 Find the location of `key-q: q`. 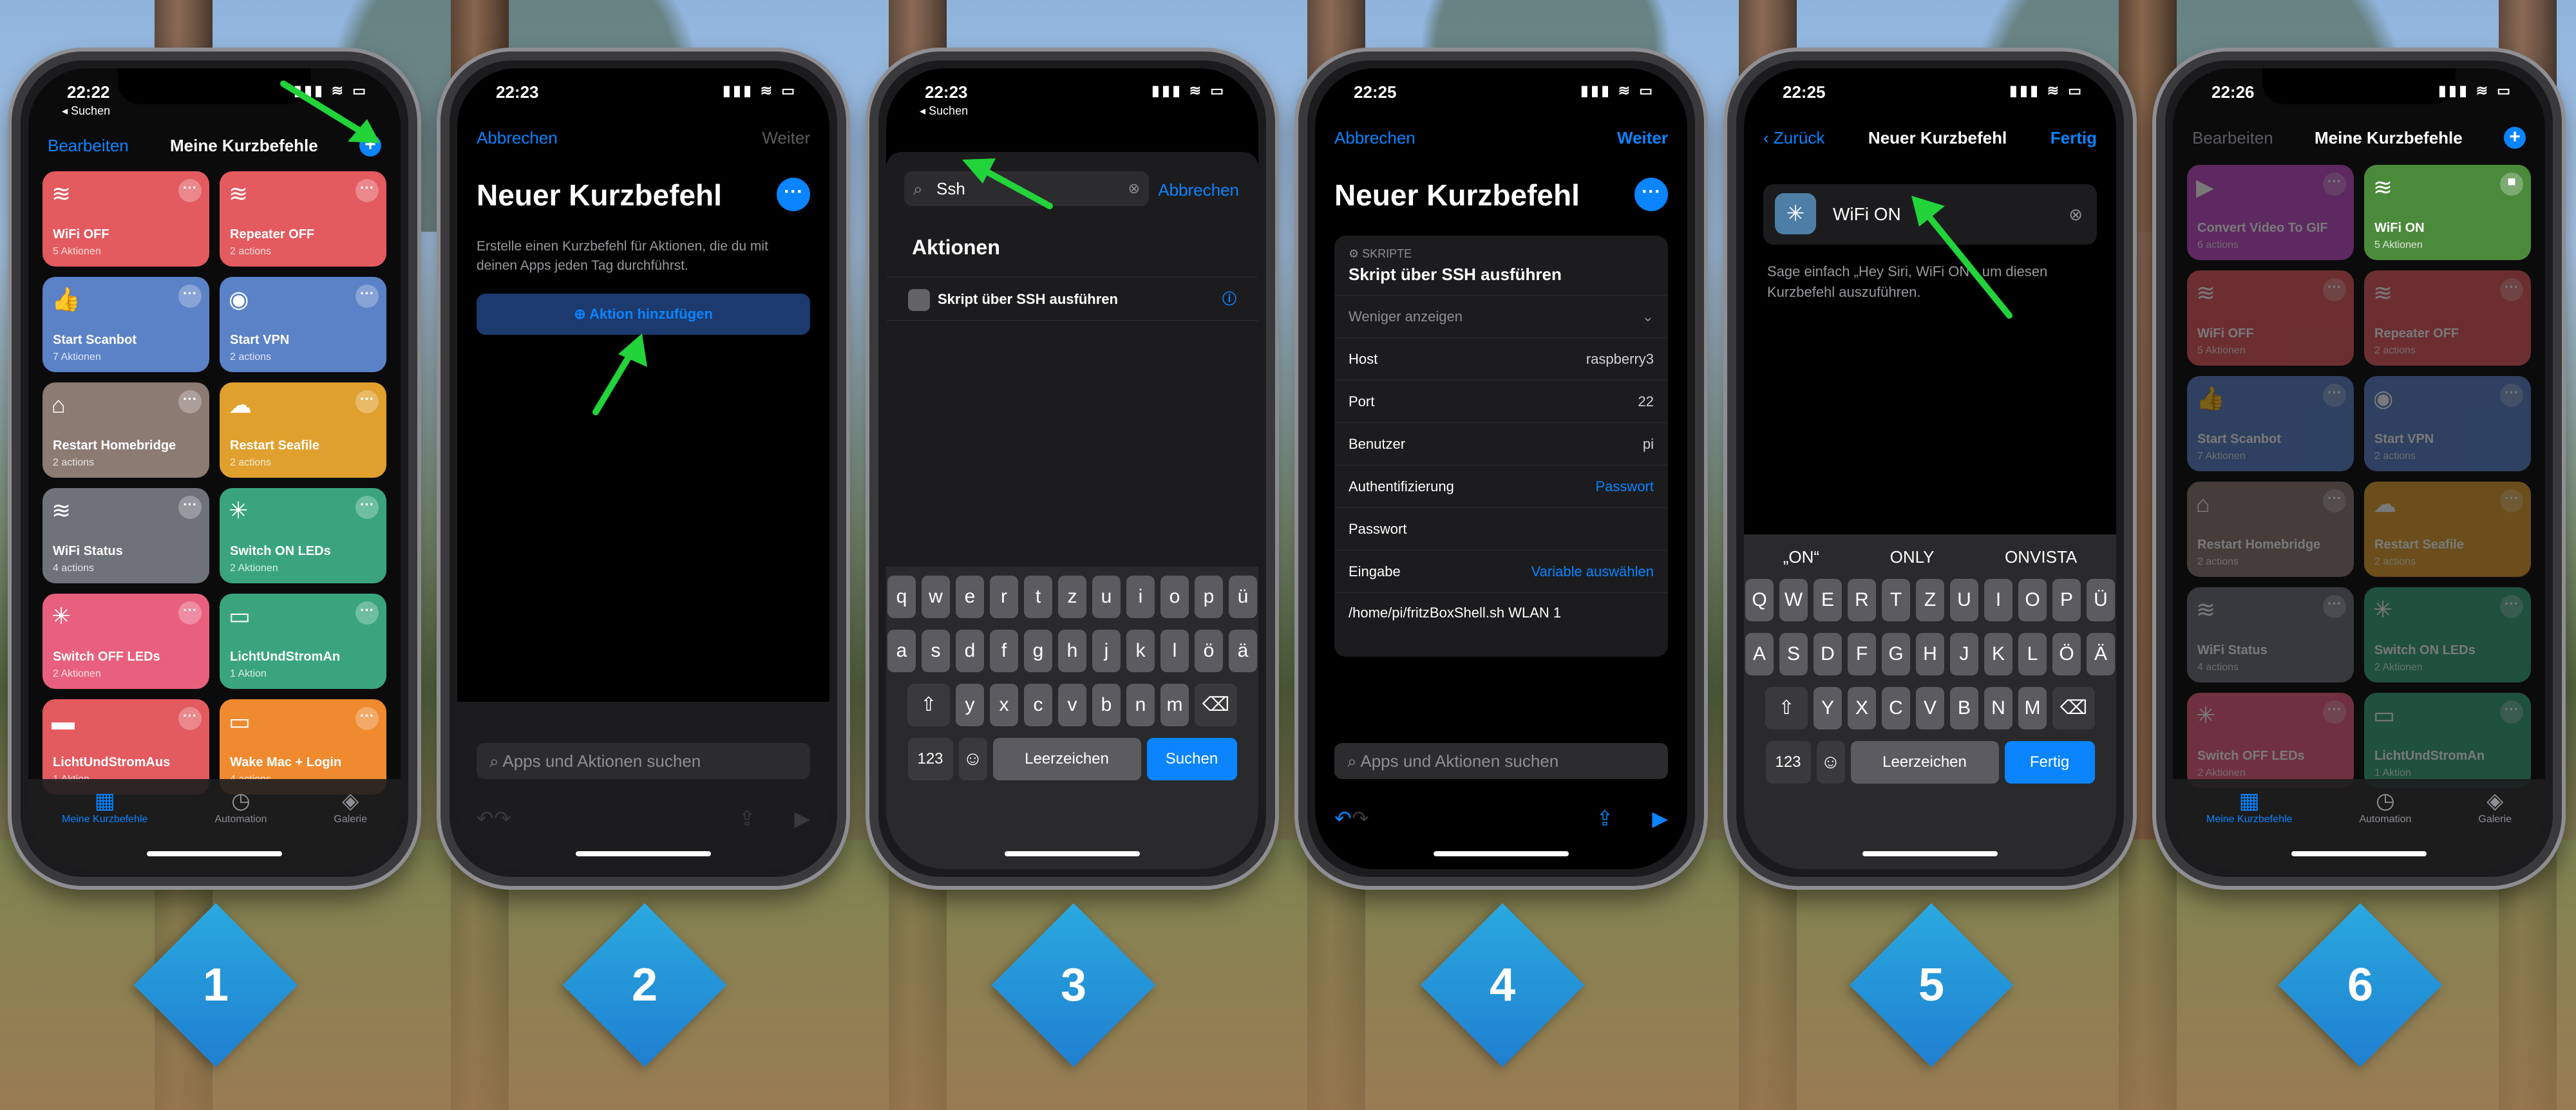

key-q: q is located at coordinates (902, 597).